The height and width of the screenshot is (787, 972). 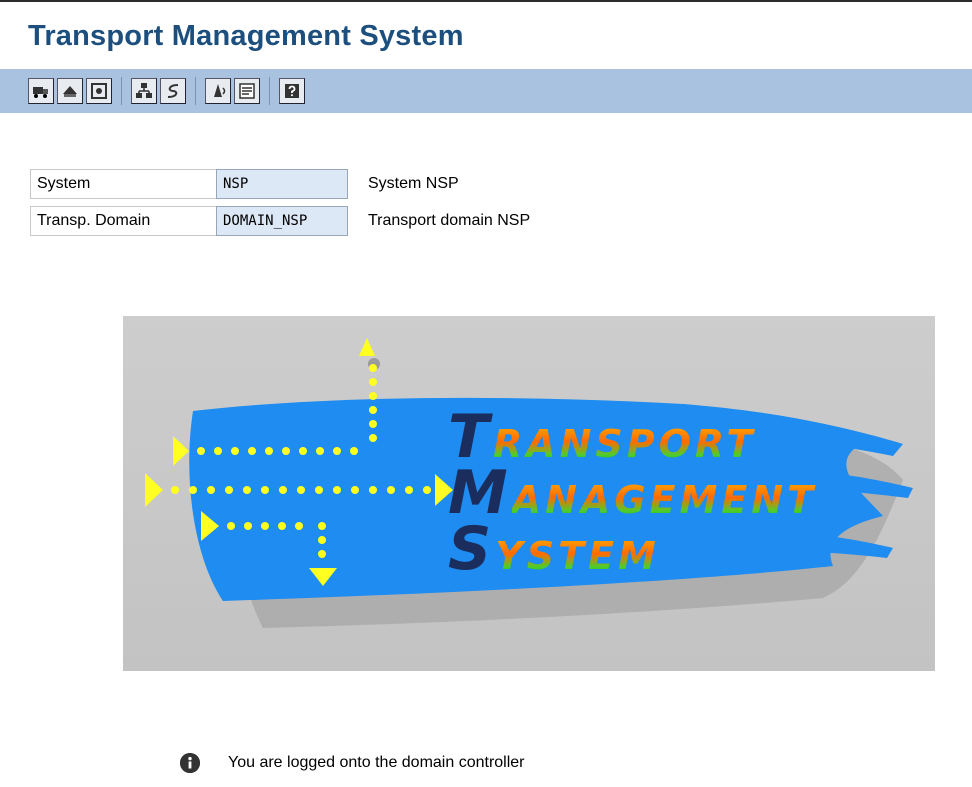 What do you see at coordinates (123, 221) in the screenshot?
I see `domain-label: Transp. Domain` at bounding box center [123, 221].